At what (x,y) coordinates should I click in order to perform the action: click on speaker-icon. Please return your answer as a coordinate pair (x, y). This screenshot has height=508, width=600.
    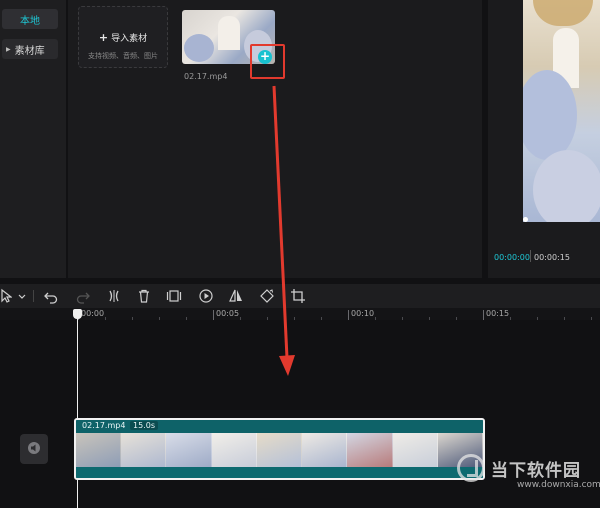
    Looking at the image, I should click on (34, 449).